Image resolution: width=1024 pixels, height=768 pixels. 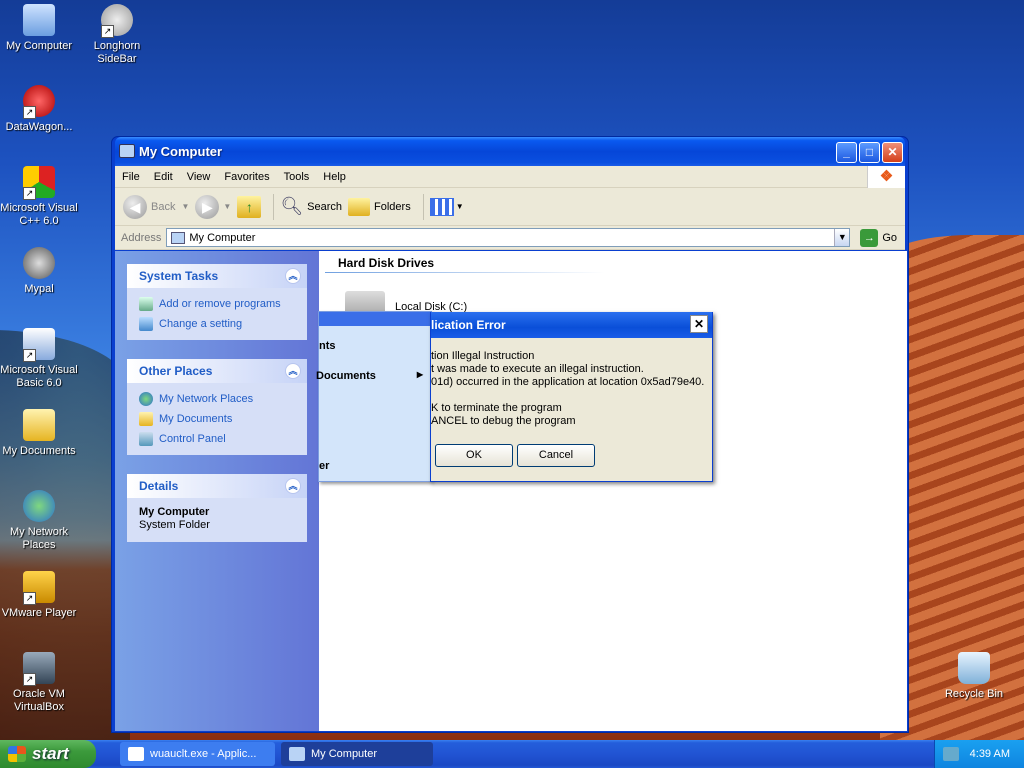 I want to click on visual-basic-icon, so click(x=39, y=345).